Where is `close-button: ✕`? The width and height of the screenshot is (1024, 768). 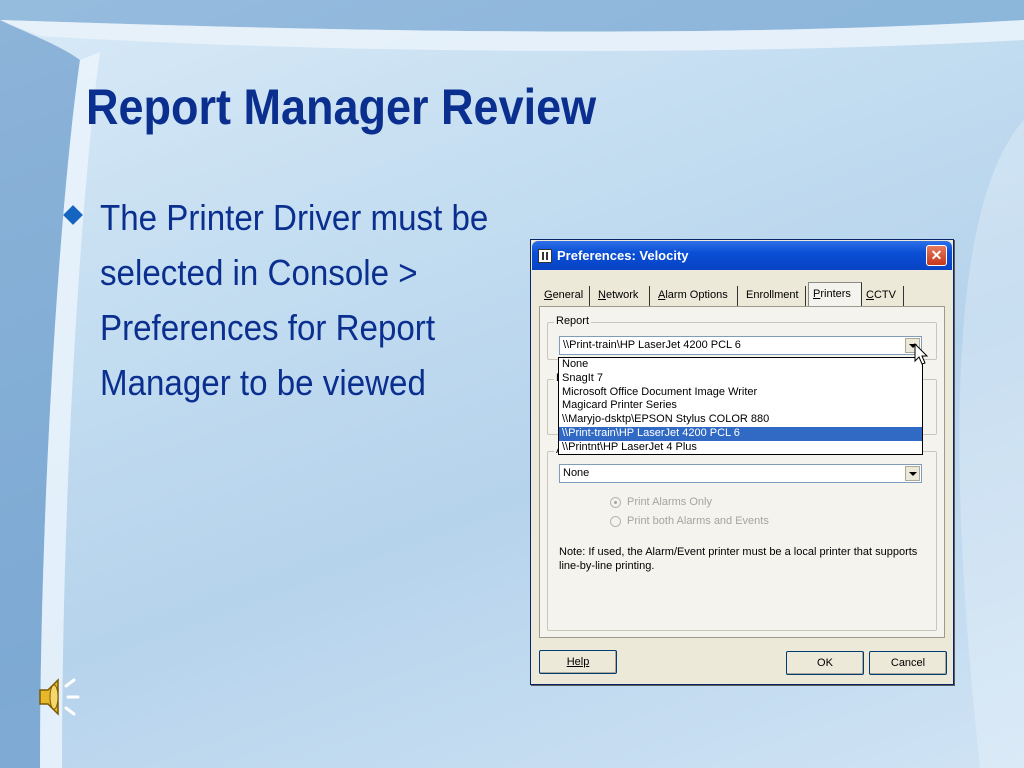
close-button: ✕ is located at coordinates (936, 255).